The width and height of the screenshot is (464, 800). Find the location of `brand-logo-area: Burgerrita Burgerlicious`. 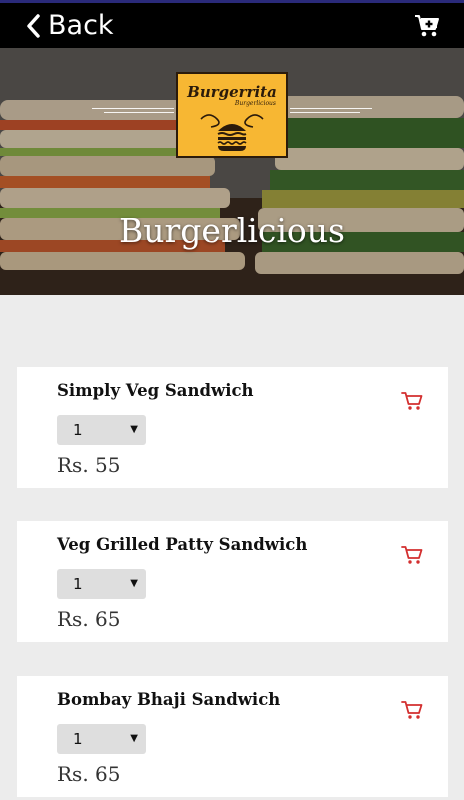

brand-logo-area: Burgerrita Burgerlicious is located at coordinates (232, 116).